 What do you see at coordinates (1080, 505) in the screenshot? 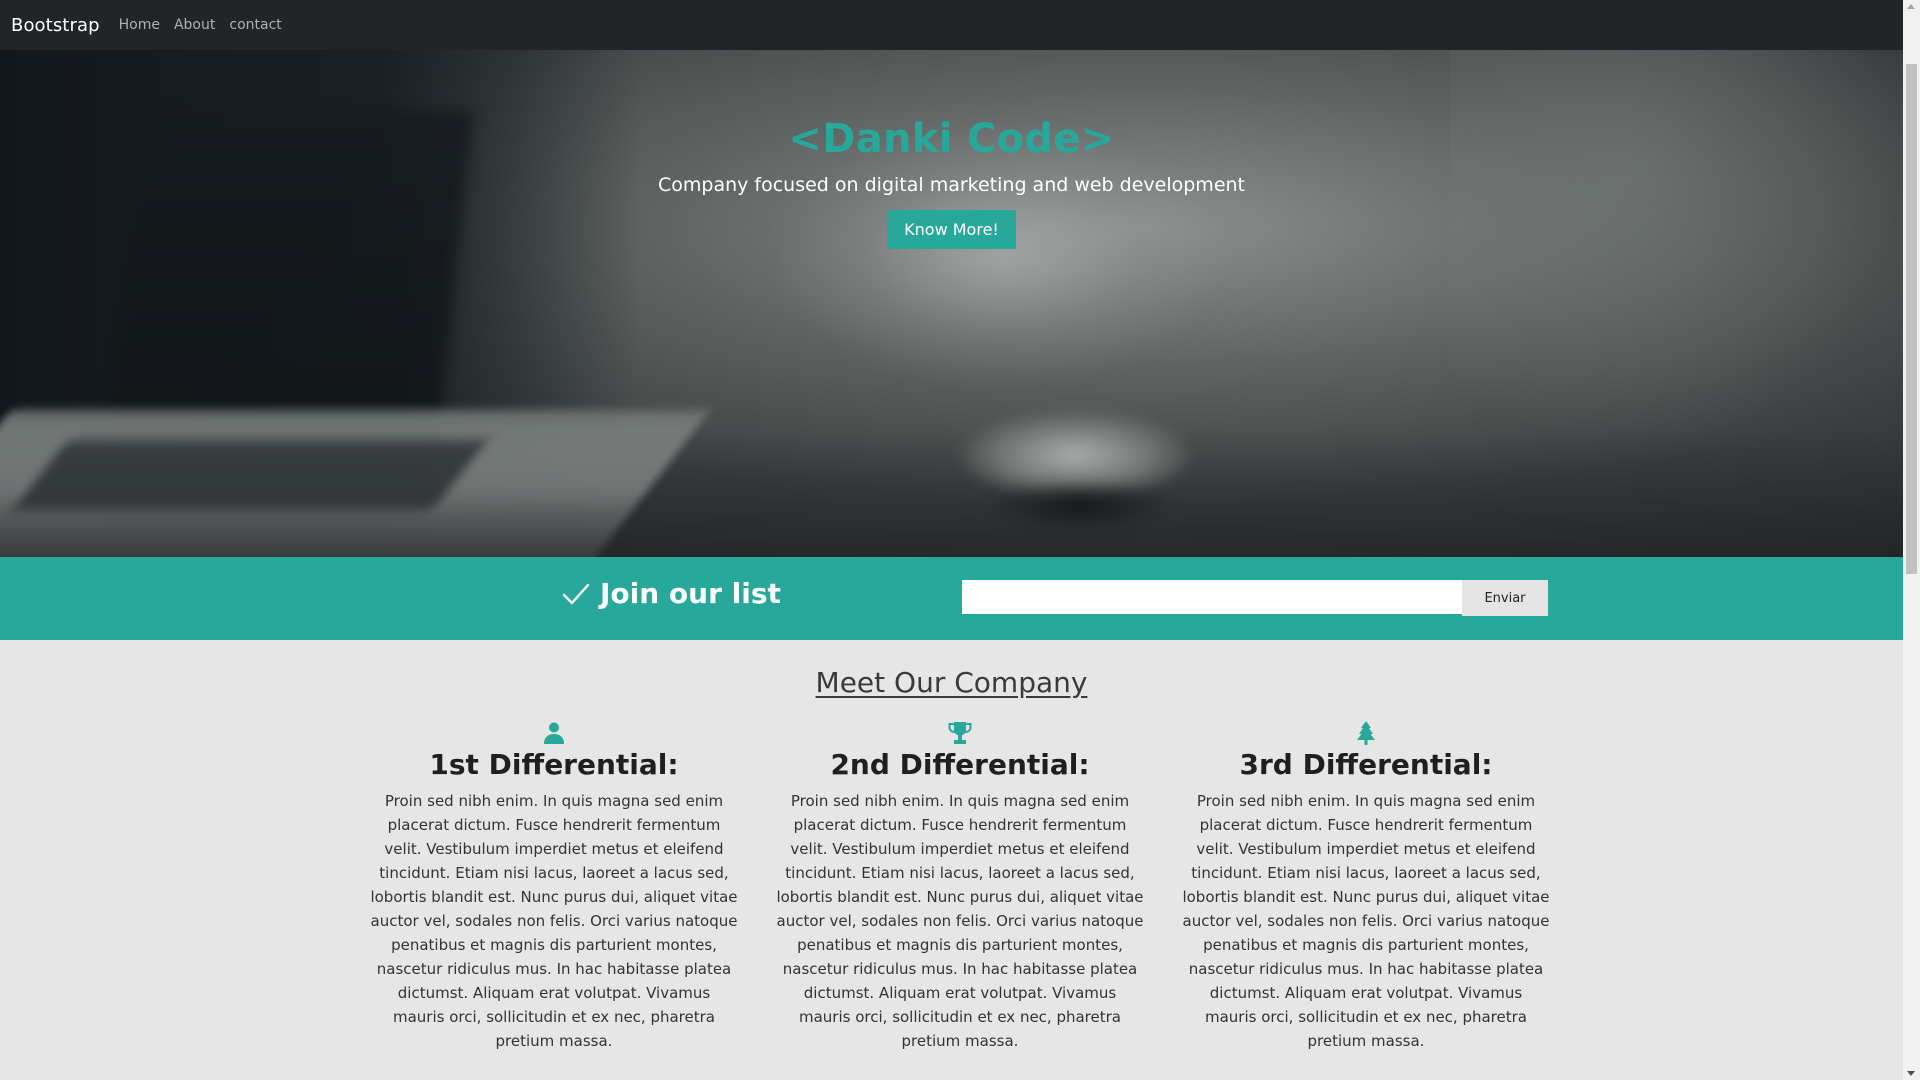
I see `hero-bowl-shadow` at bounding box center [1080, 505].